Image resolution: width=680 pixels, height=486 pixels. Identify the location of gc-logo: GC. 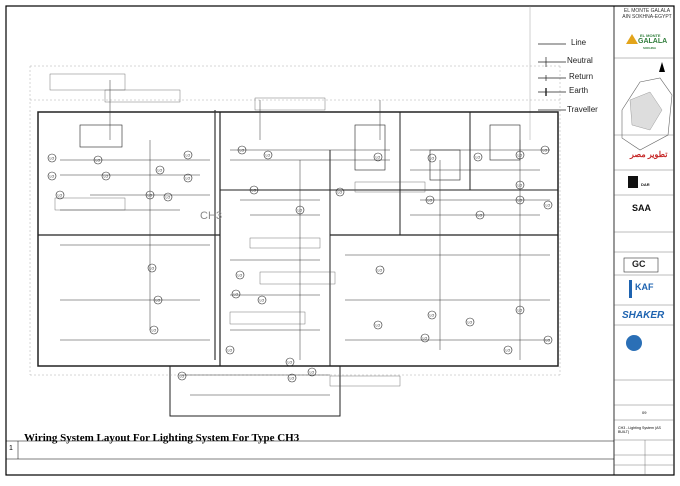
(639, 264).